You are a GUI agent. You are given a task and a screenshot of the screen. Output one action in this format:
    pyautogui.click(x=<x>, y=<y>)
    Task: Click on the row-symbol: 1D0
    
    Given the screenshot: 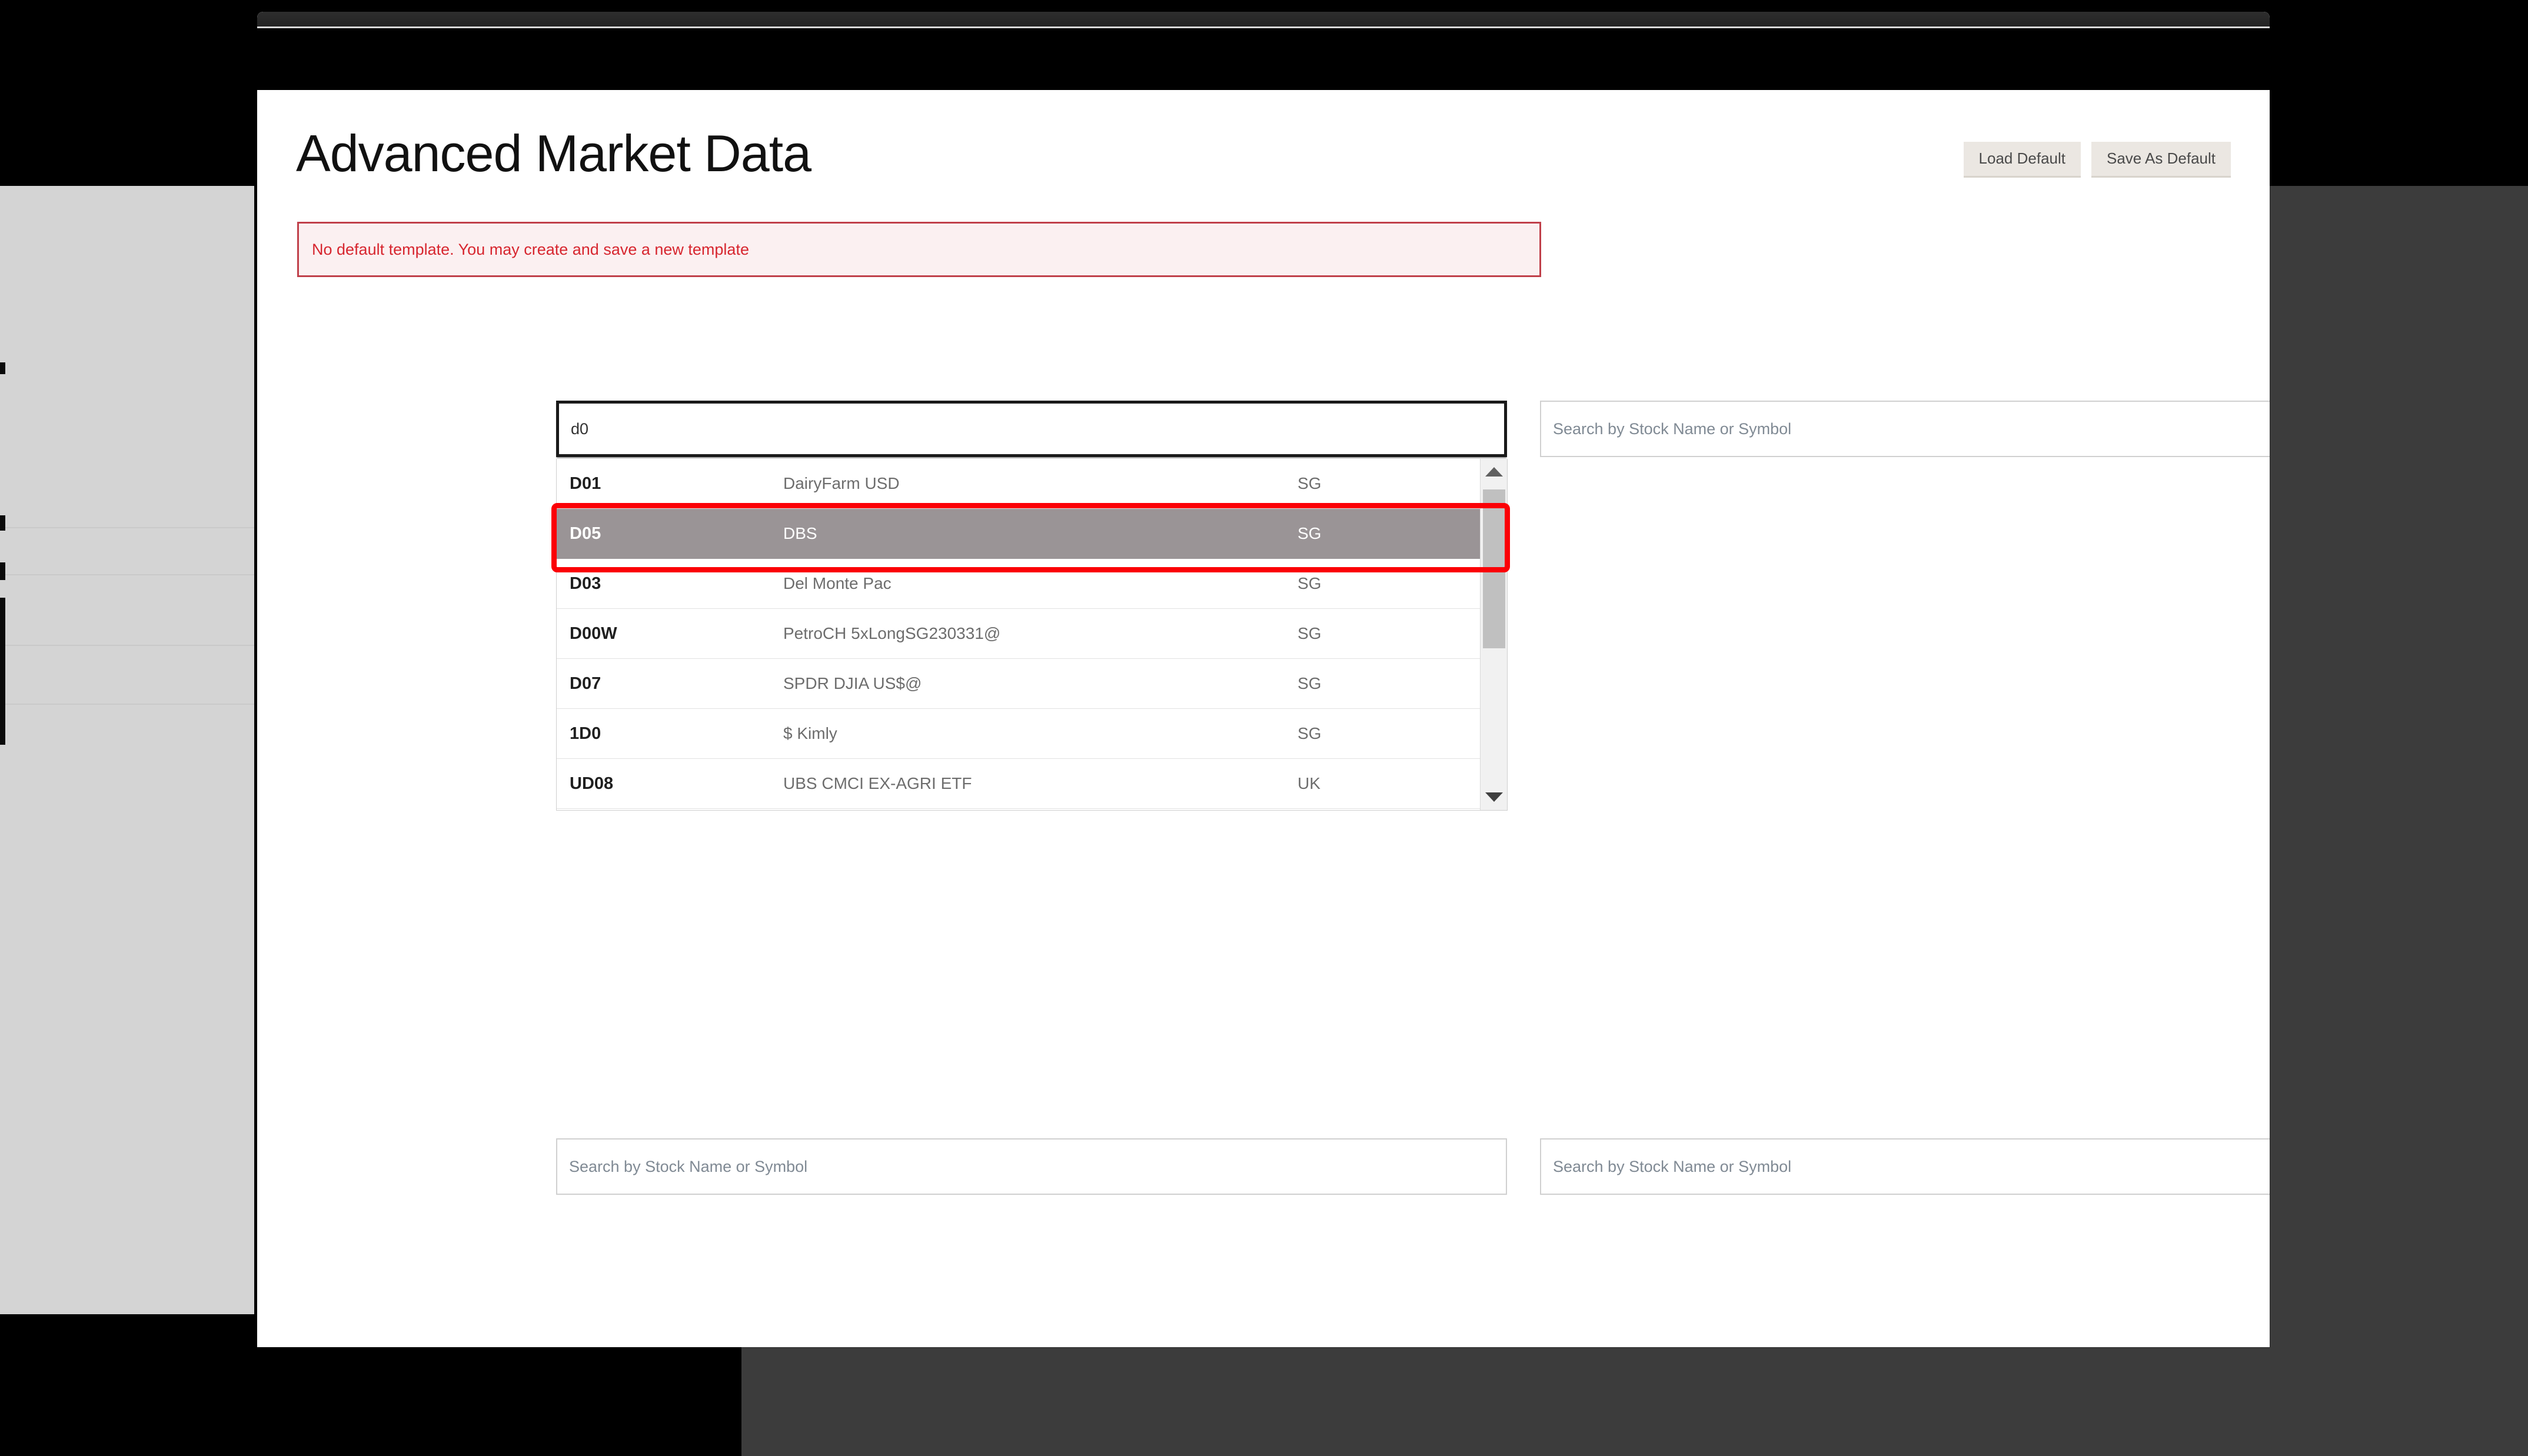 What is the action you would take?
    pyautogui.click(x=585, y=733)
    